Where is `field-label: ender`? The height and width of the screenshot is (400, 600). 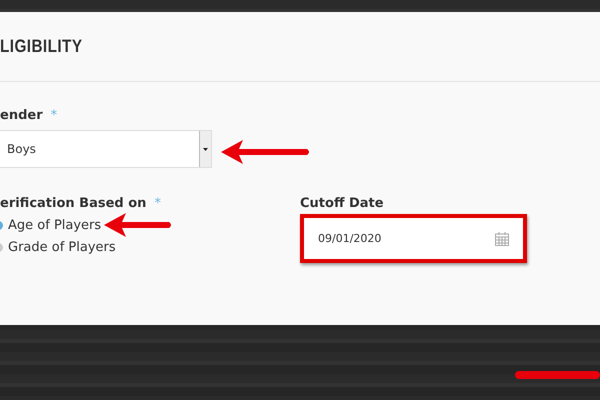
field-label: ender is located at coordinates (21, 115).